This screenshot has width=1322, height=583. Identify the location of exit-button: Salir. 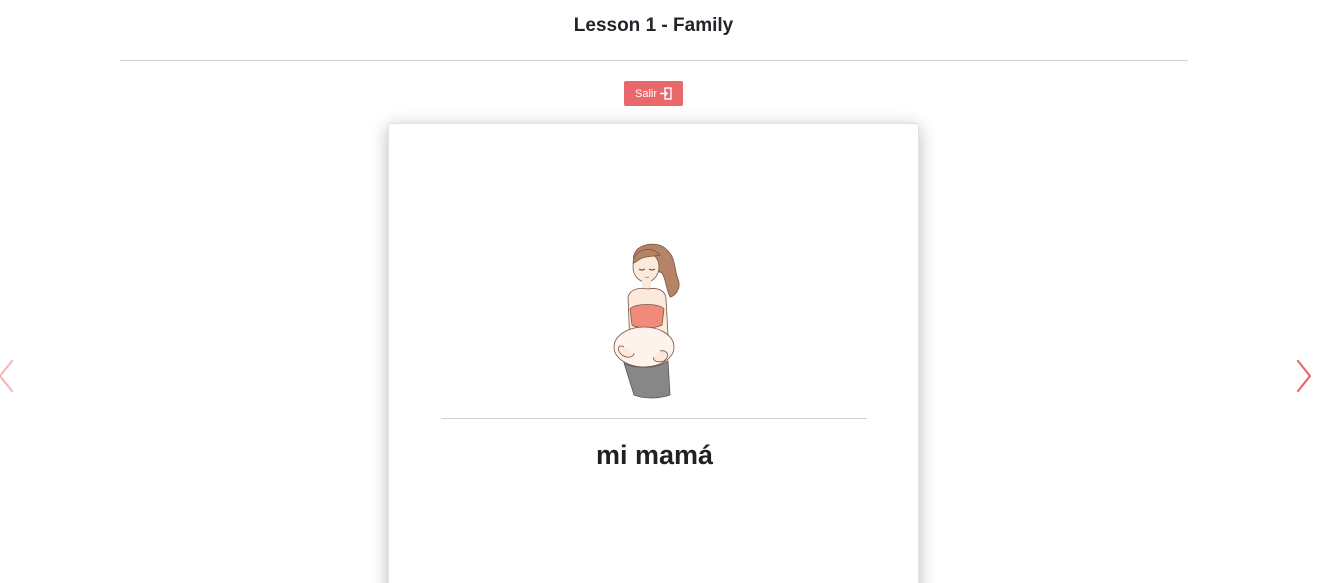
(653, 93).